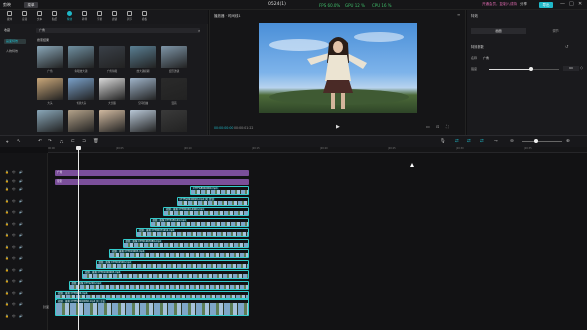 This screenshot has height=330, width=587. What do you see at coordinates (172, 264) in the screenshot?
I see `overlay-clip: 视频 · 抠像 CTT002500.mp4` at bounding box center [172, 264].